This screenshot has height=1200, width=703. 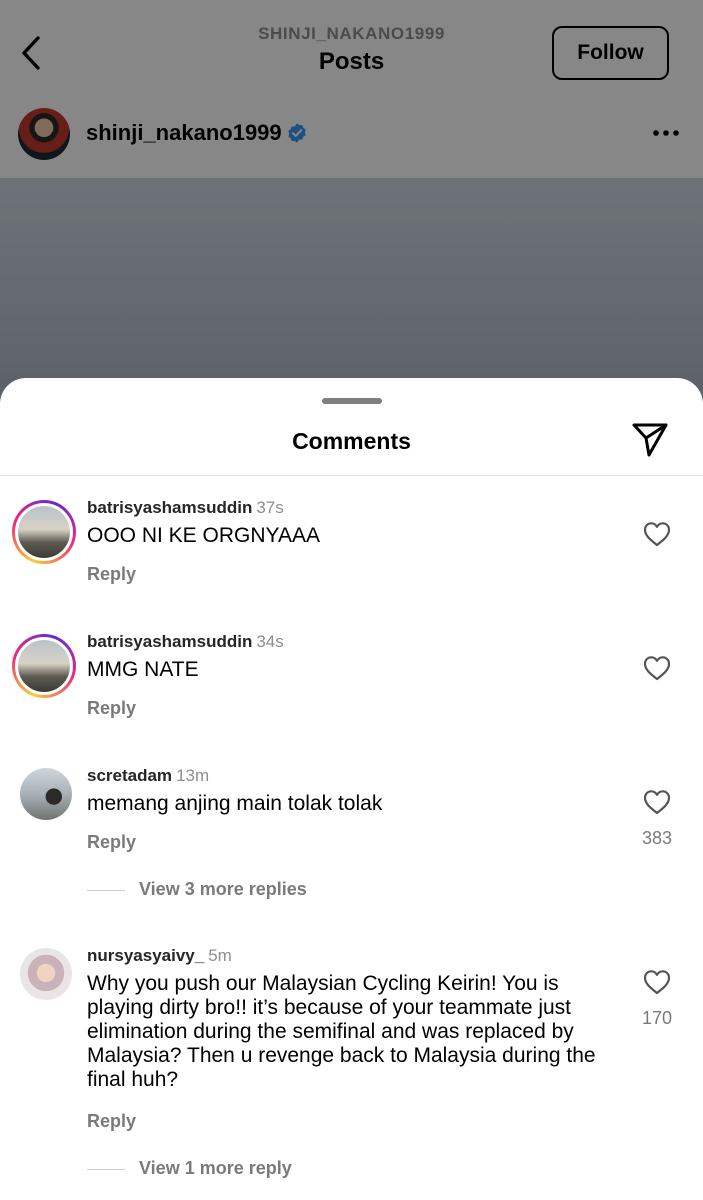 I want to click on comment-header: batrisyashamsuddin 37s, so click(x=185, y=508).